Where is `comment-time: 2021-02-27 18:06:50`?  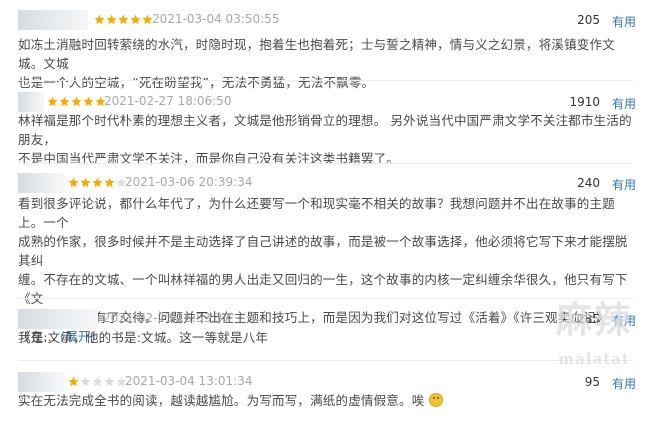
comment-time: 2021-02-27 18:06:50 is located at coordinates (168, 101).